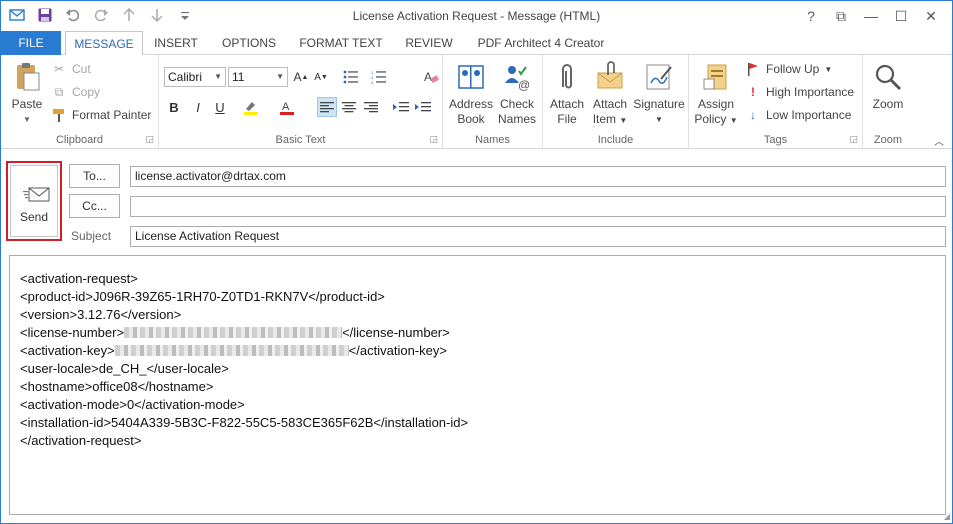  What do you see at coordinates (710, 119) in the screenshot?
I see `assign-policy-label-2: Policy` at bounding box center [710, 119].